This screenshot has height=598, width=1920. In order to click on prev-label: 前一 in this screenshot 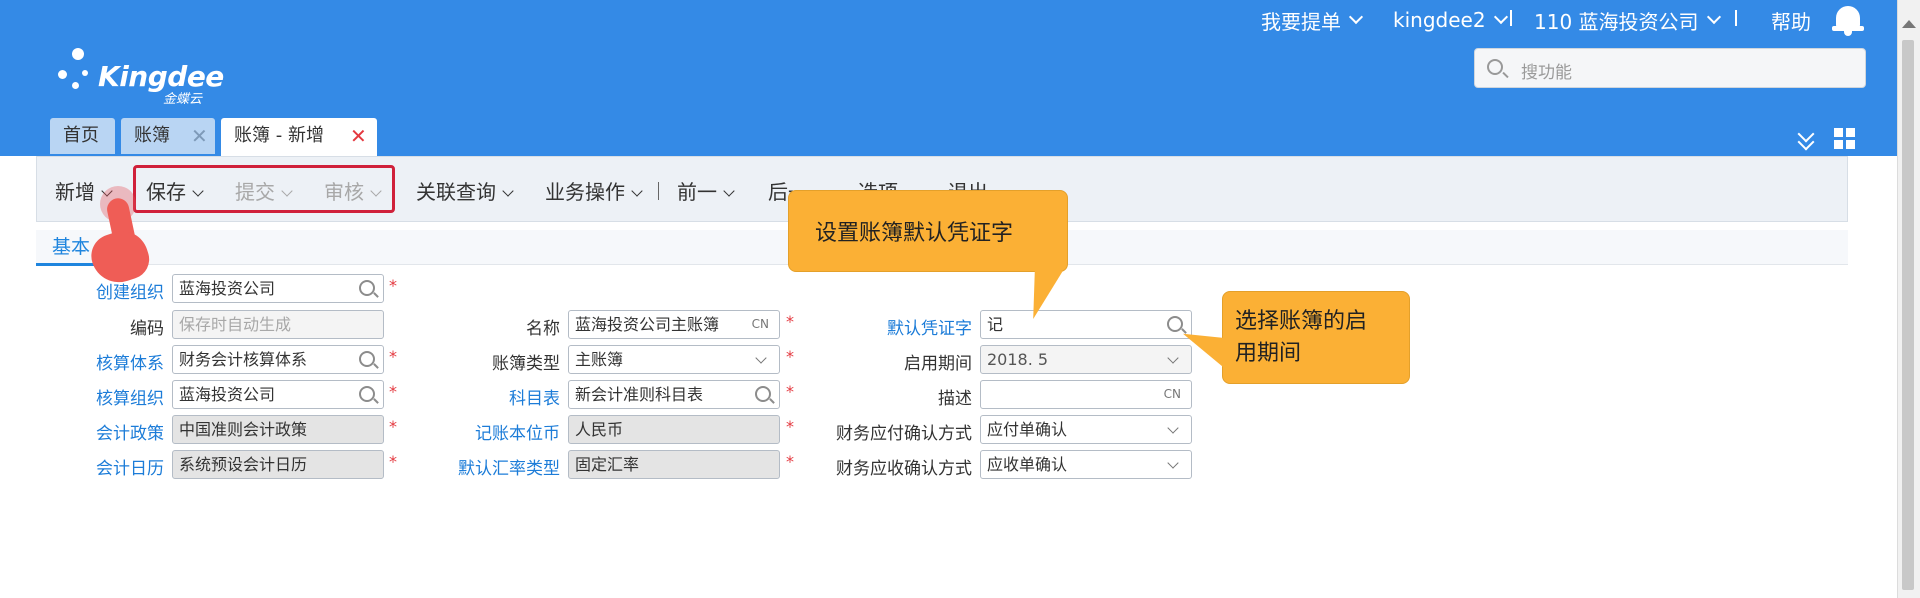, I will do `click(697, 192)`.